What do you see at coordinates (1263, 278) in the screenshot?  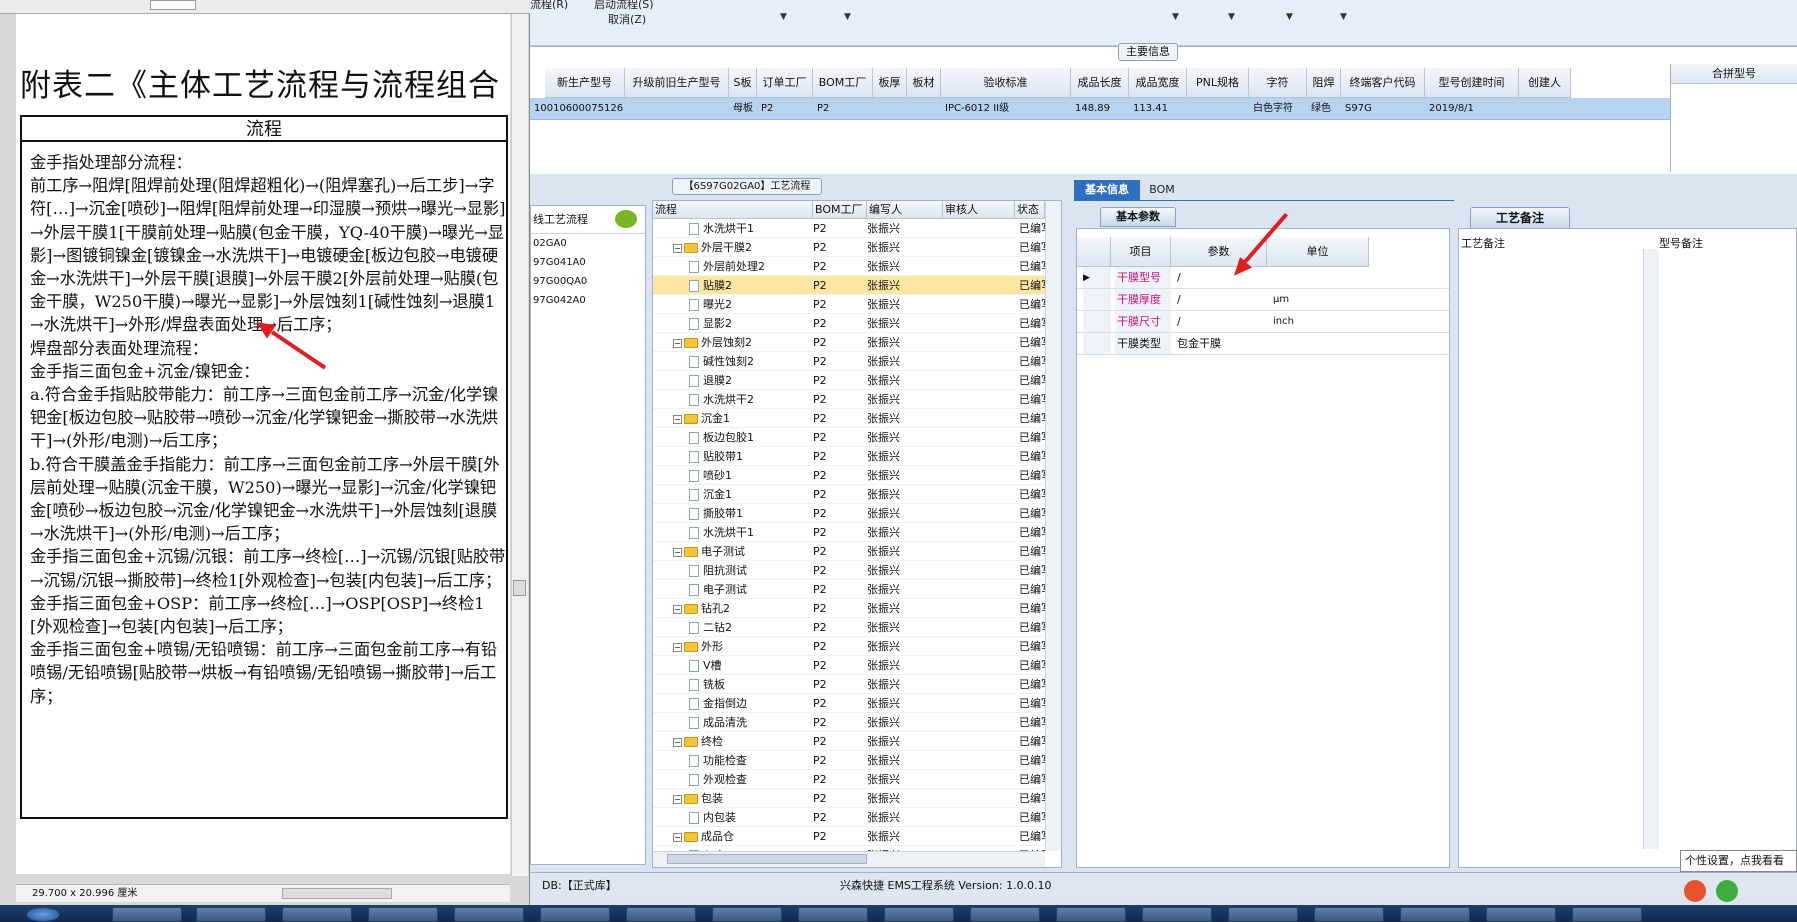 I see `param-row: ▶ 干膜型号 /` at bounding box center [1263, 278].